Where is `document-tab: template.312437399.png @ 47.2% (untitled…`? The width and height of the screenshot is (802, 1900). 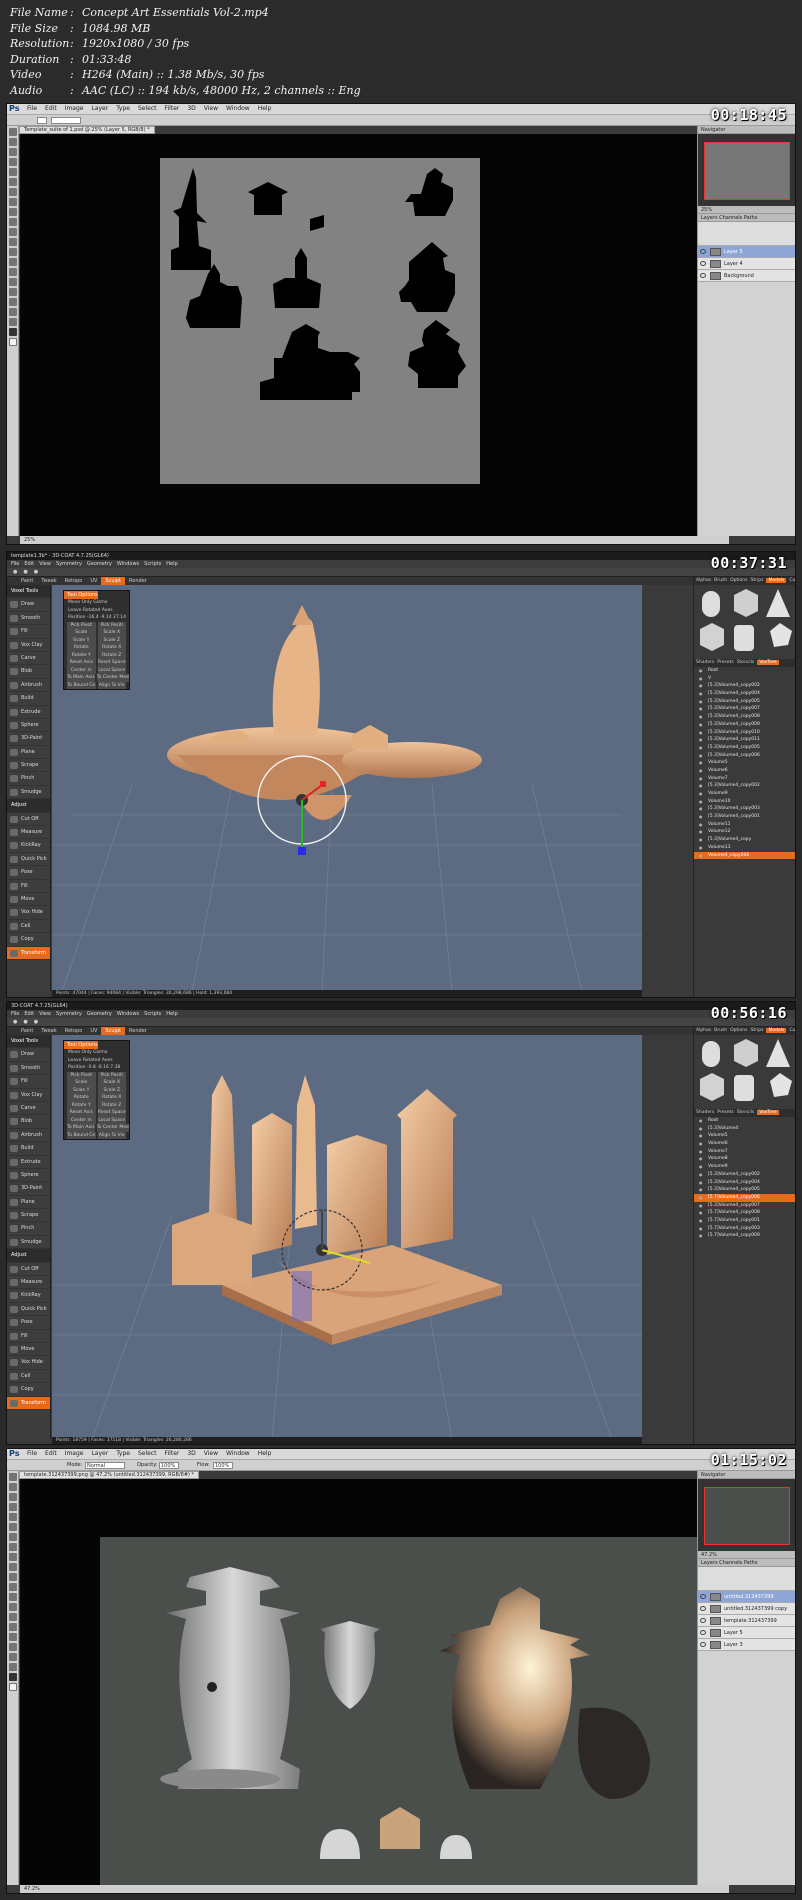
document-tab: template.312437399.png @ 47.2% (untitled… is located at coordinates (109, 1475).